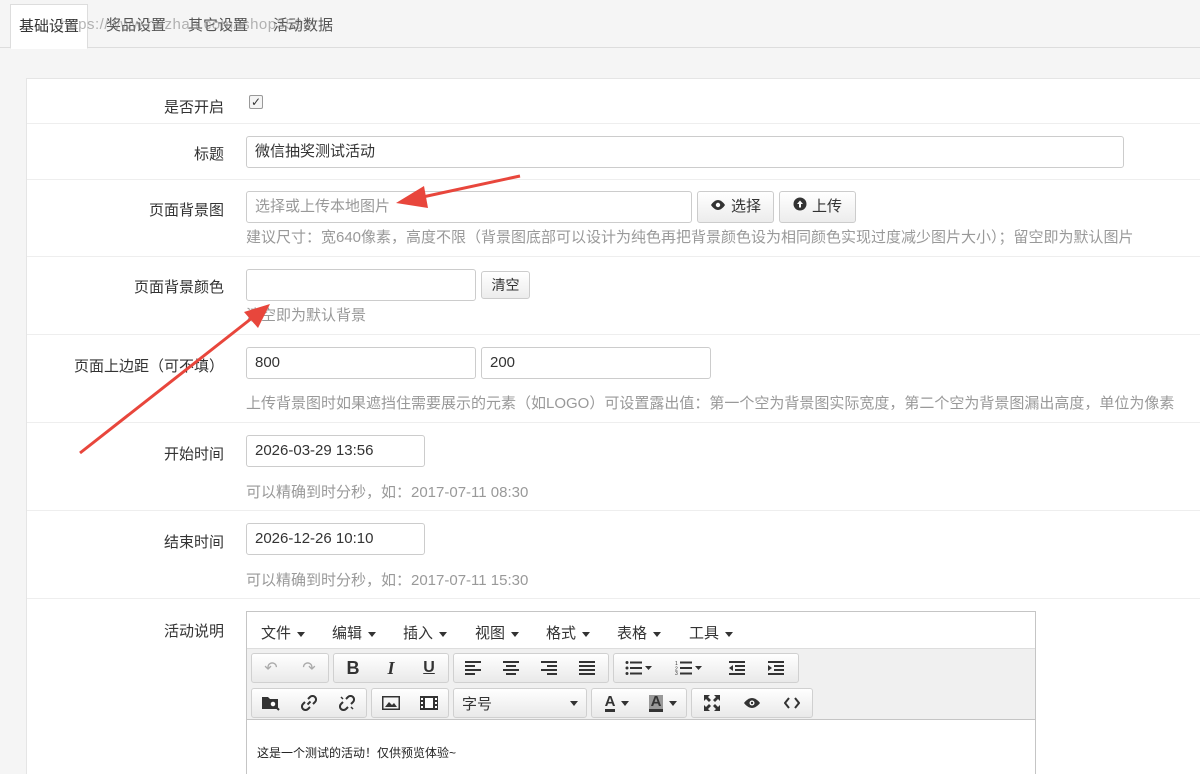 Image resolution: width=1200 pixels, height=774 pixels. I want to click on upload-image-label: 上传, so click(826, 206).